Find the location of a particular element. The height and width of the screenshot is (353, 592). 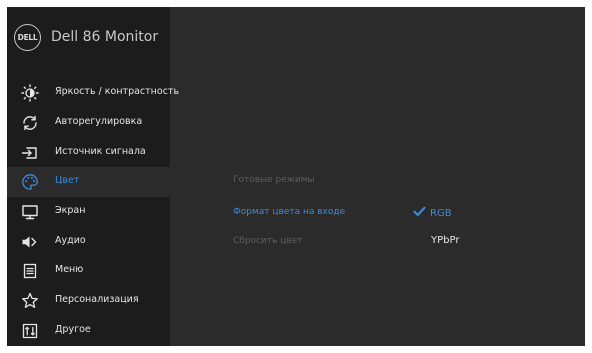

ypbpr-label: YPbPr is located at coordinates (445, 240).